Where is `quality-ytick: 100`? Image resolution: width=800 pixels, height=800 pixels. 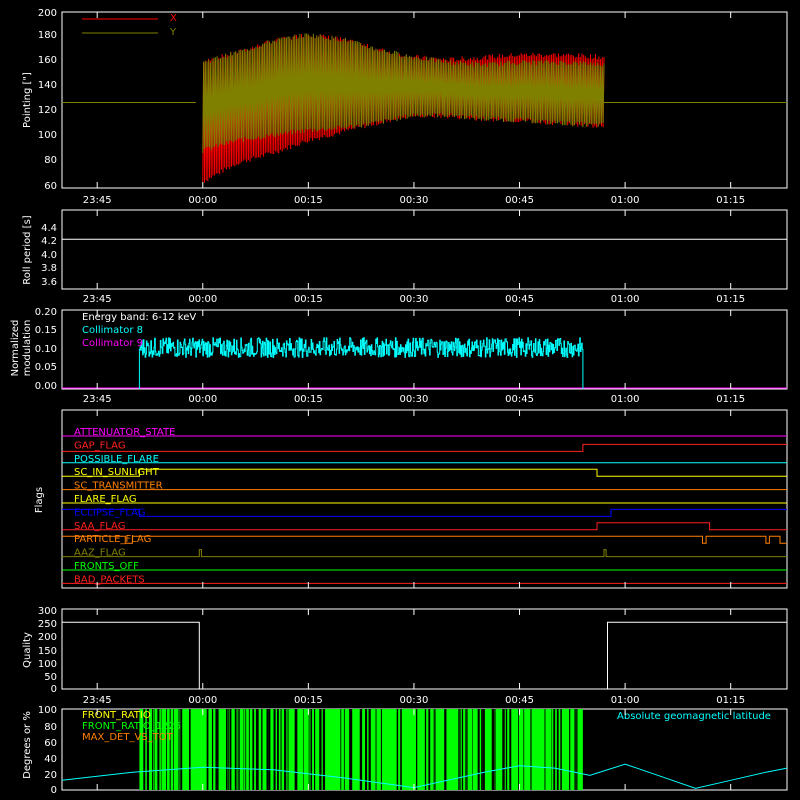
quality-ytick: 100 is located at coordinates (47, 664).